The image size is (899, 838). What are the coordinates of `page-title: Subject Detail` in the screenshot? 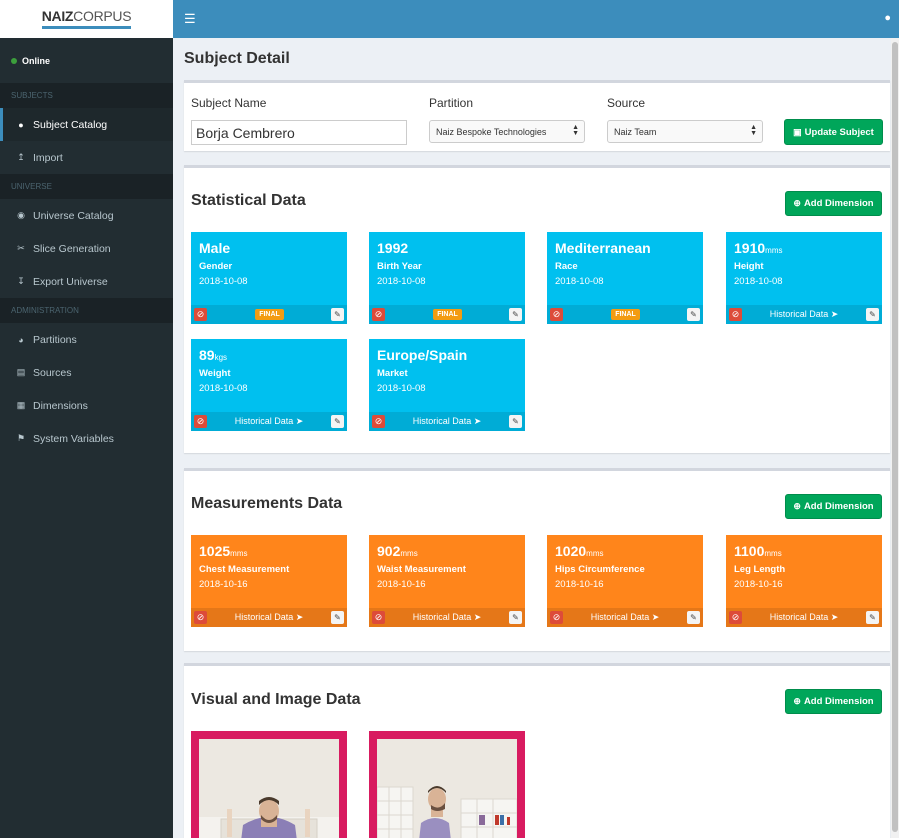 It's located at (237, 58).